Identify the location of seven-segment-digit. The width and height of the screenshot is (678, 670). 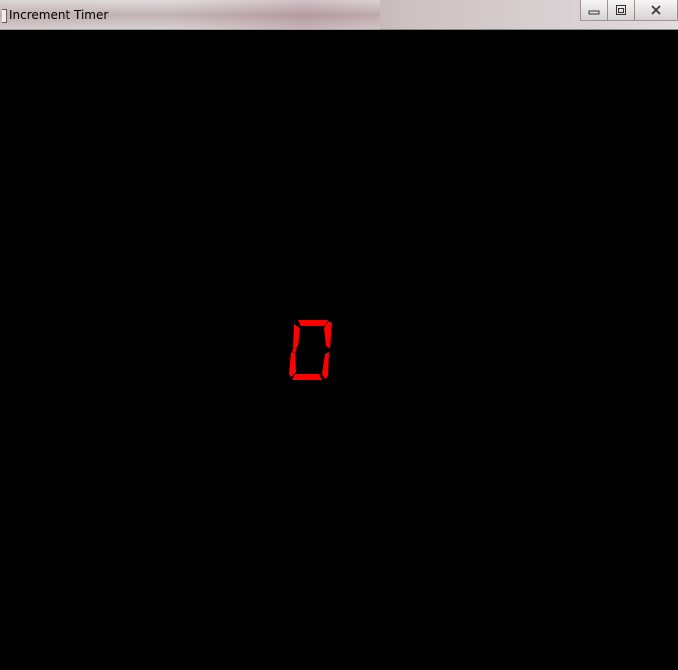
(310, 350).